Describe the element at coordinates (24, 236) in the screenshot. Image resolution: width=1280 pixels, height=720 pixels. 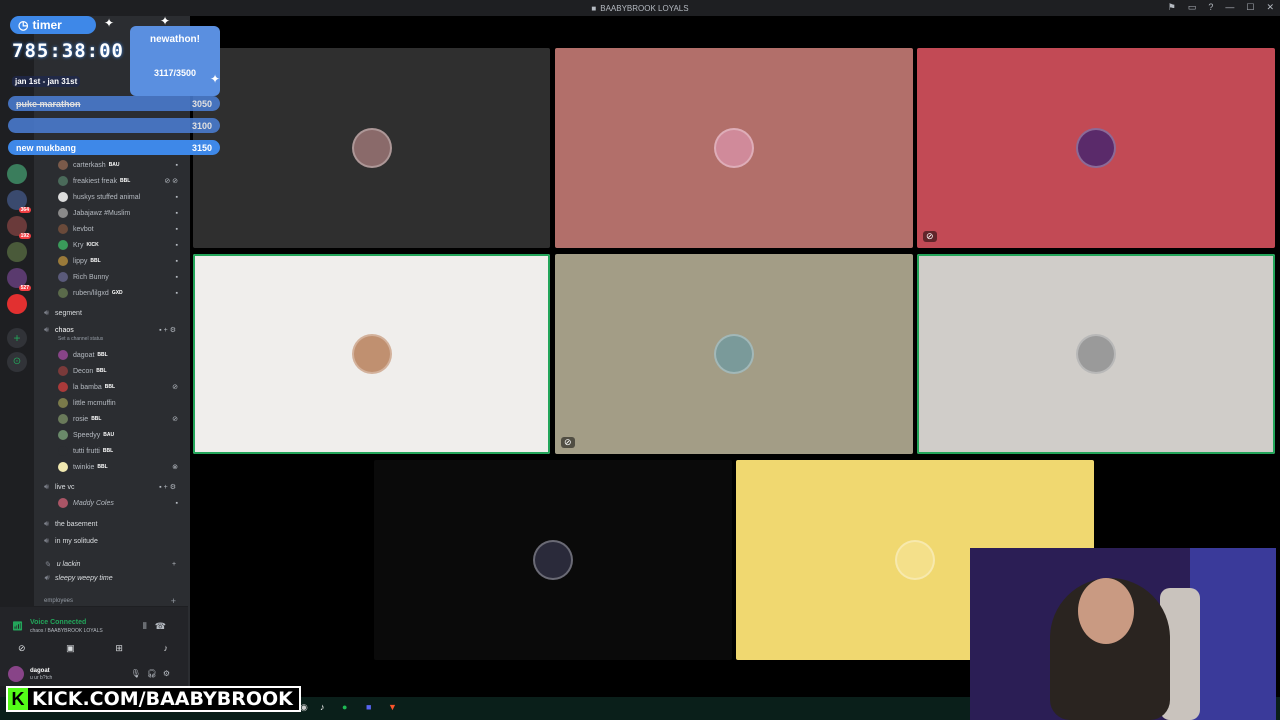
I see `server-badge: 192` at that location.